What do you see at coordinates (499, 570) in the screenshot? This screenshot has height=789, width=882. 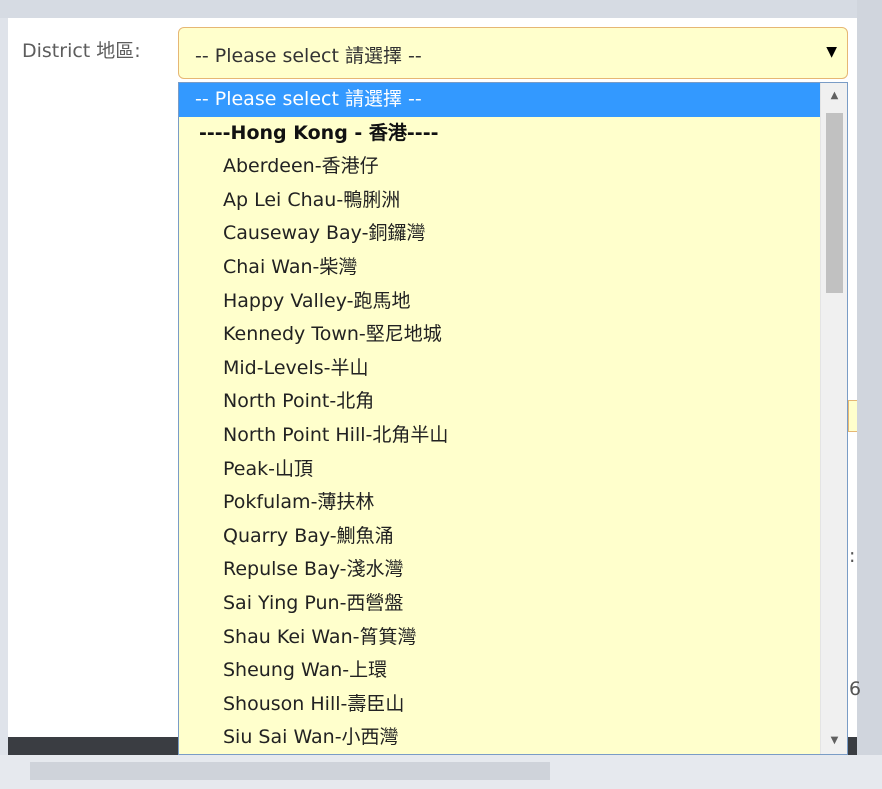 I see `dropdown-option: Repulse Bay-淺水灣` at bounding box center [499, 570].